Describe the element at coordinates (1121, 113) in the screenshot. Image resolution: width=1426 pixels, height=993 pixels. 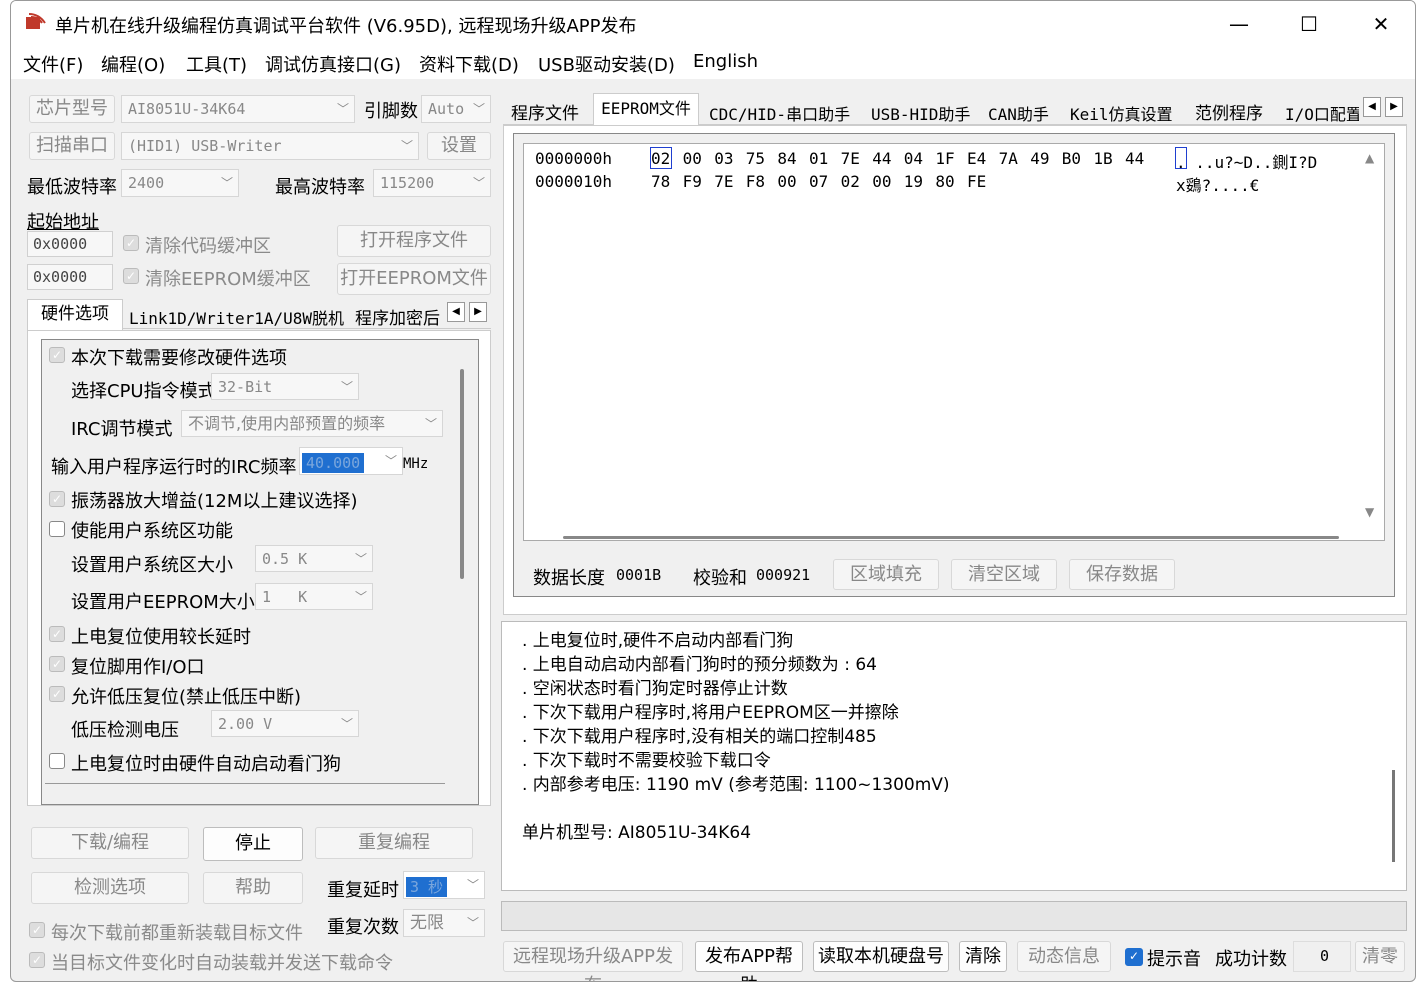
I see `tab-keil: Keil仿真设置` at that location.